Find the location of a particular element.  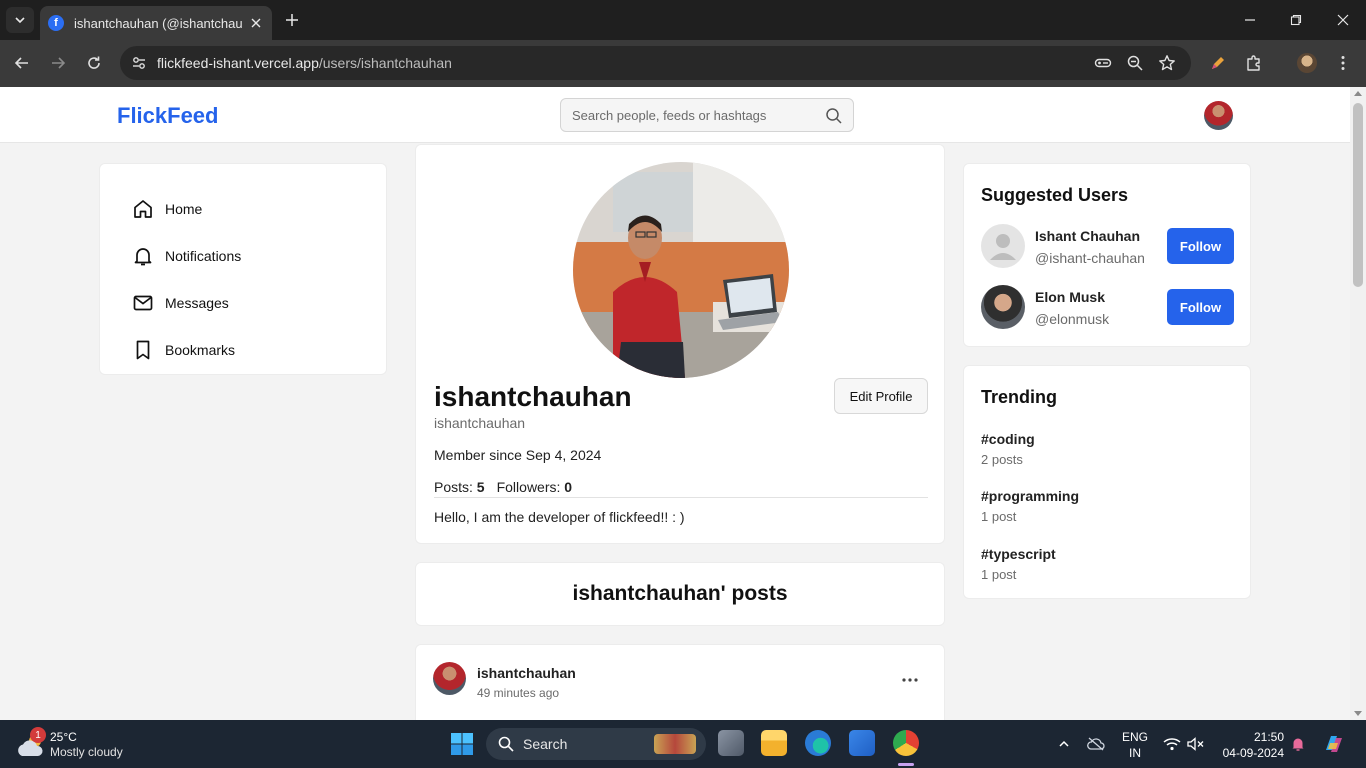

taskbar-search-label: Search is located at coordinates (545, 744).